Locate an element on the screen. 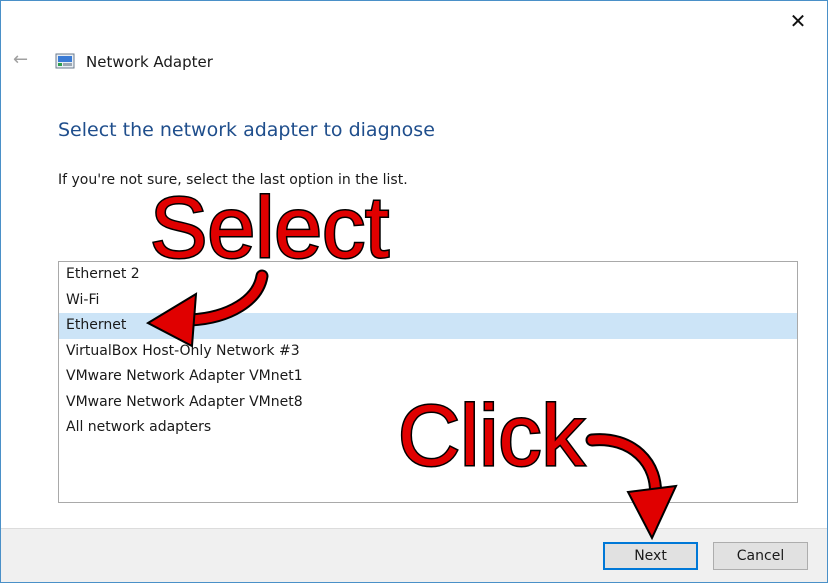 The image size is (828, 583). select-annotation-label: Select is located at coordinates (269, 228).